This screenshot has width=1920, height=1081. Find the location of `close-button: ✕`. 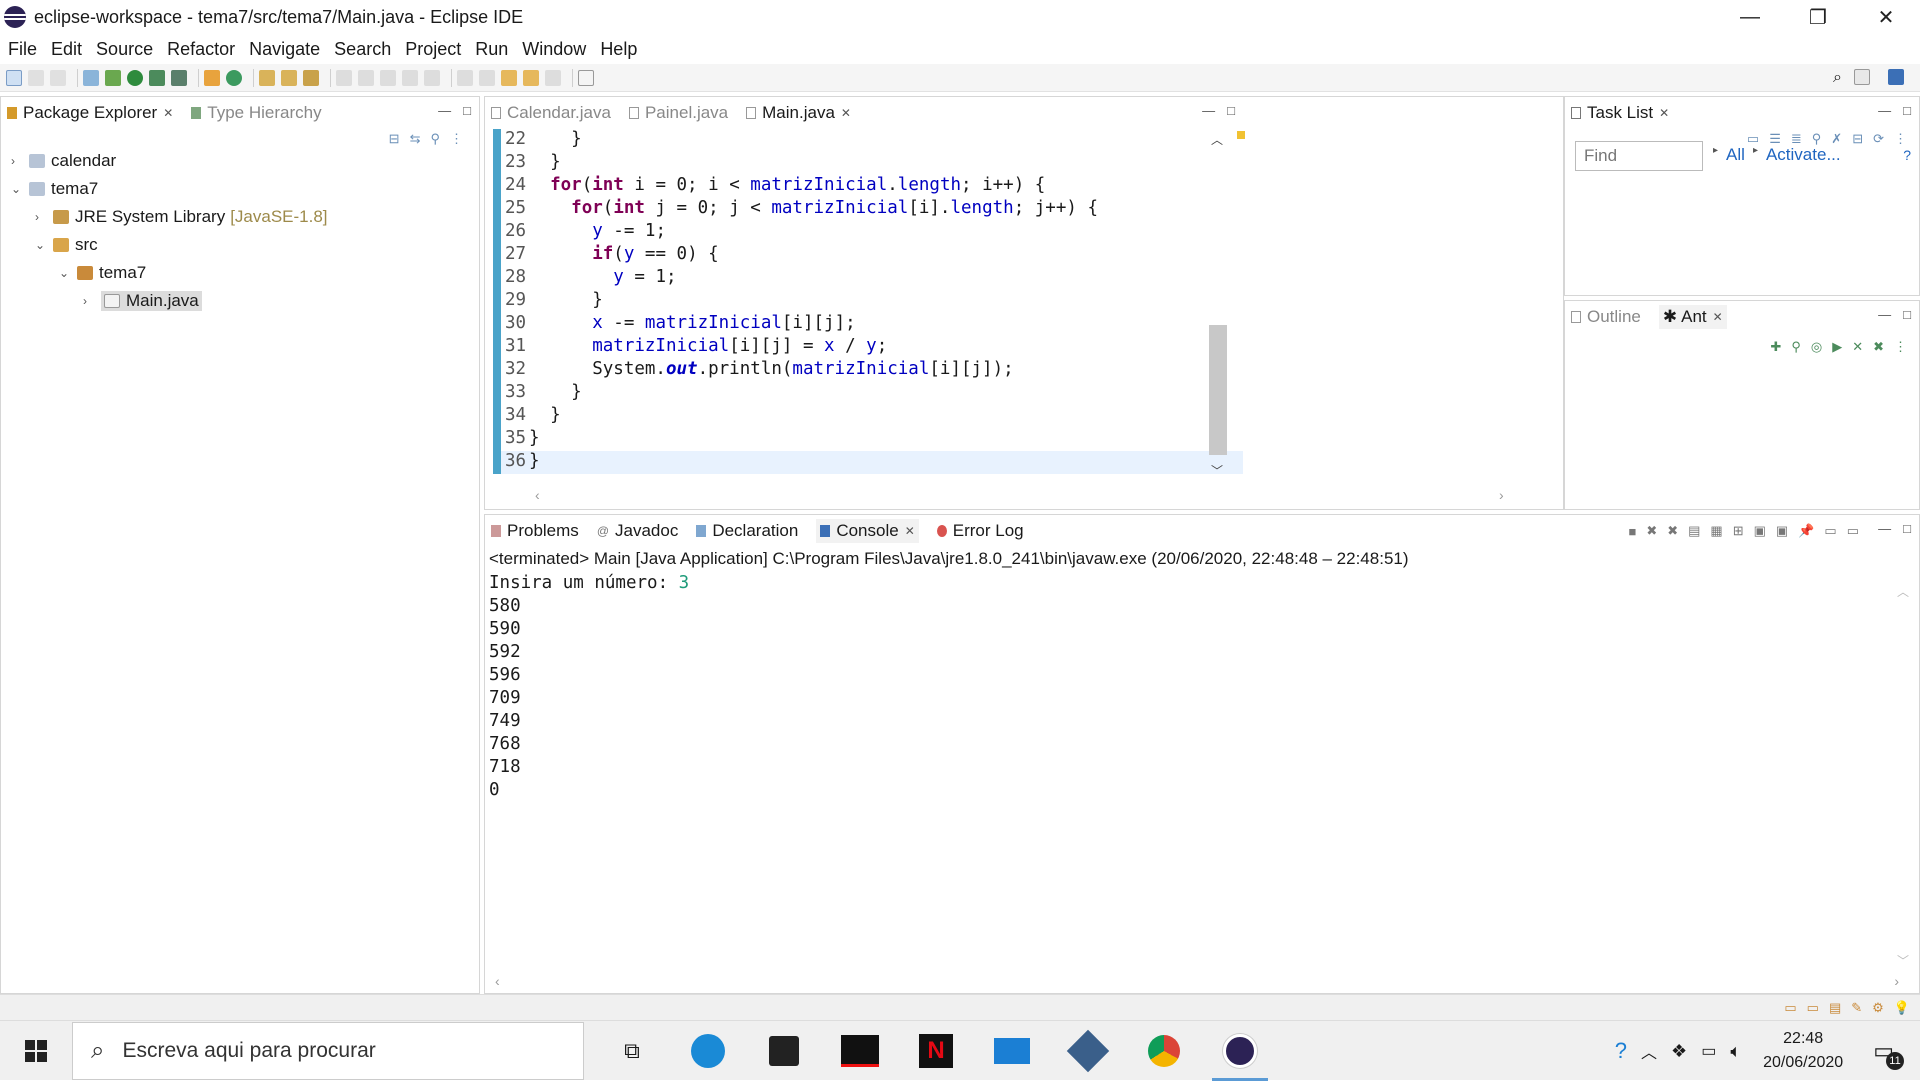

close-button: ✕ is located at coordinates (1886, 17).